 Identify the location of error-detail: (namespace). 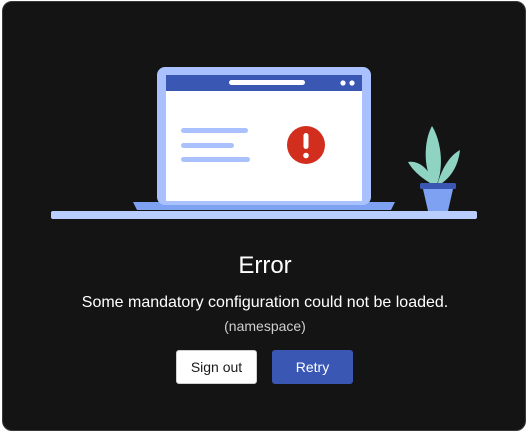
(265, 326).